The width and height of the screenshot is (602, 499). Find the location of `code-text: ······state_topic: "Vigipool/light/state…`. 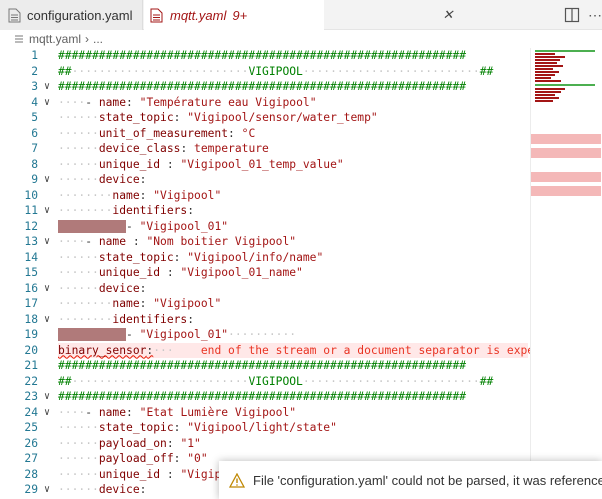

code-text: ······state_topic: "Vigipool/light/state… is located at coordinates (197, 427).